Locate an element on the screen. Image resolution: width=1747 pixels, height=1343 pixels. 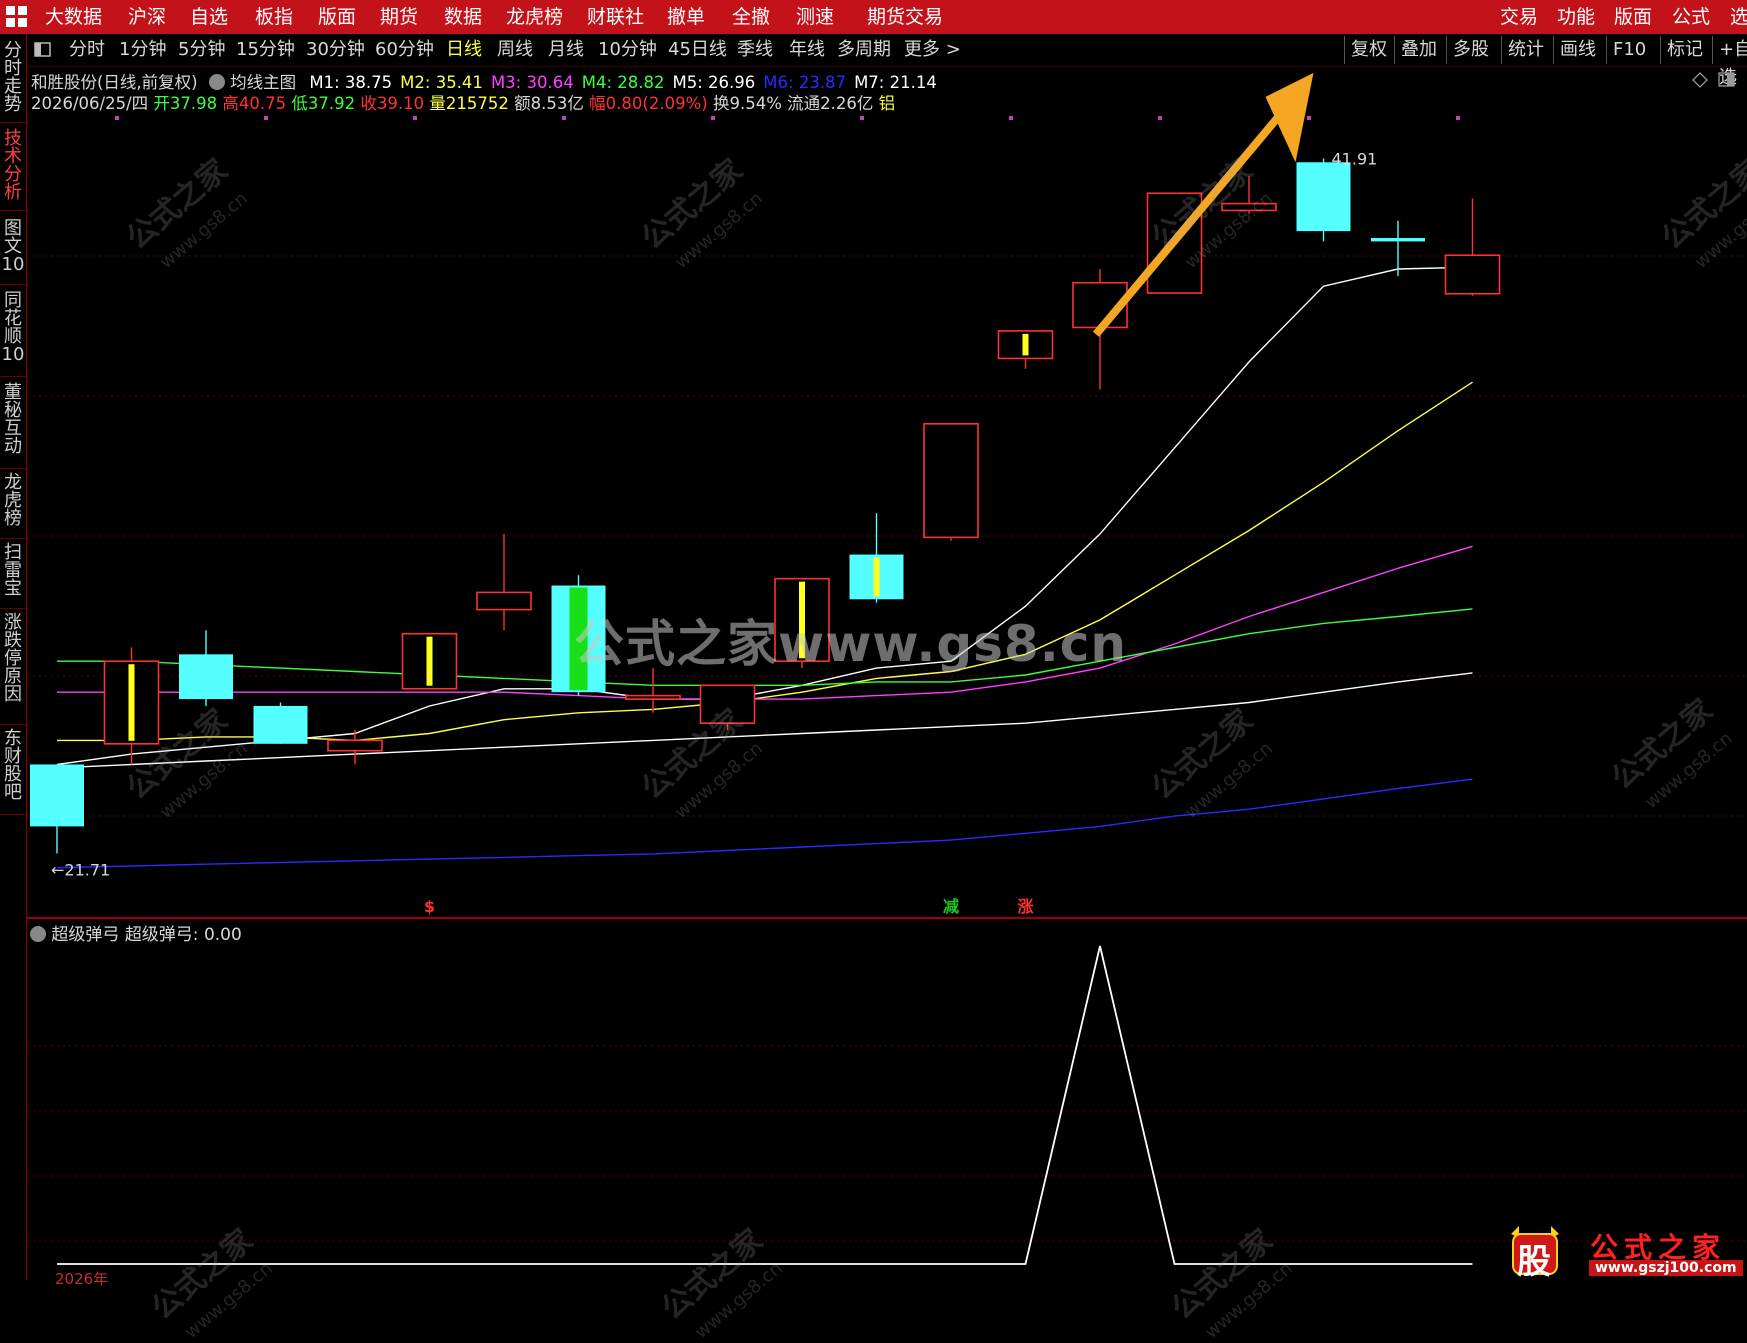
side-tab: 东财股吧 is located at coordinates (13, 772).